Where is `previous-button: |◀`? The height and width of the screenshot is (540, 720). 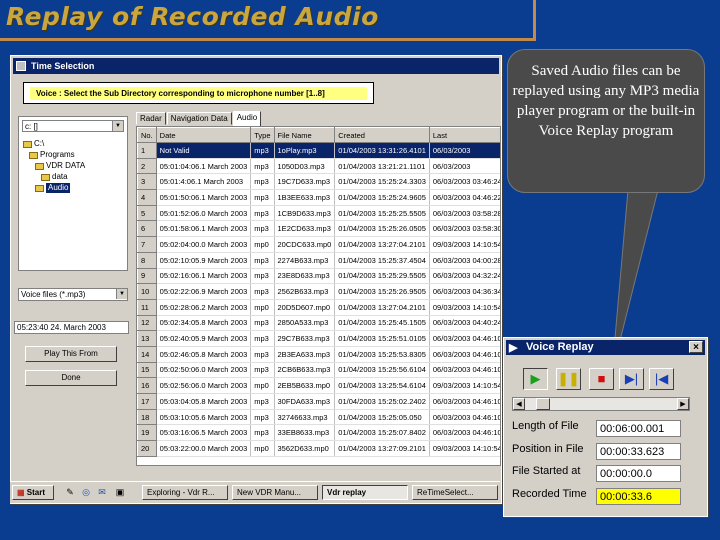
previous-button: |◀ is located at coordinates (661, 379).